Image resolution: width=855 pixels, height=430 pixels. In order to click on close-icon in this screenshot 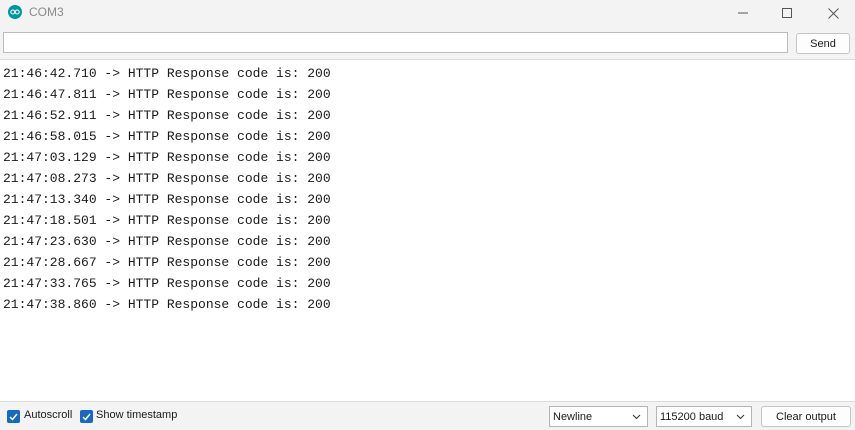, I will do `click(833, 13)`.